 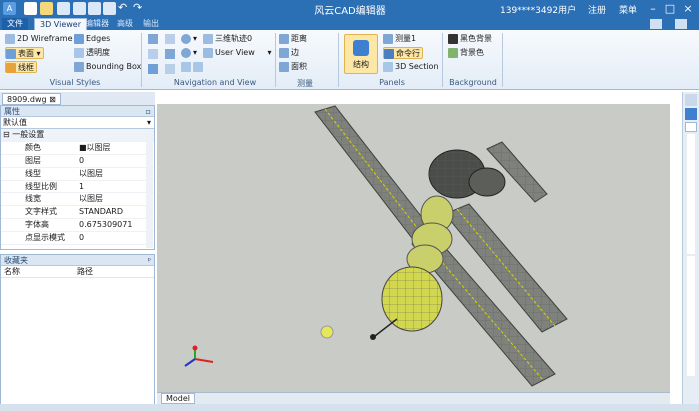 I want to click on column-path: 路径, so click(x=85, y=271).